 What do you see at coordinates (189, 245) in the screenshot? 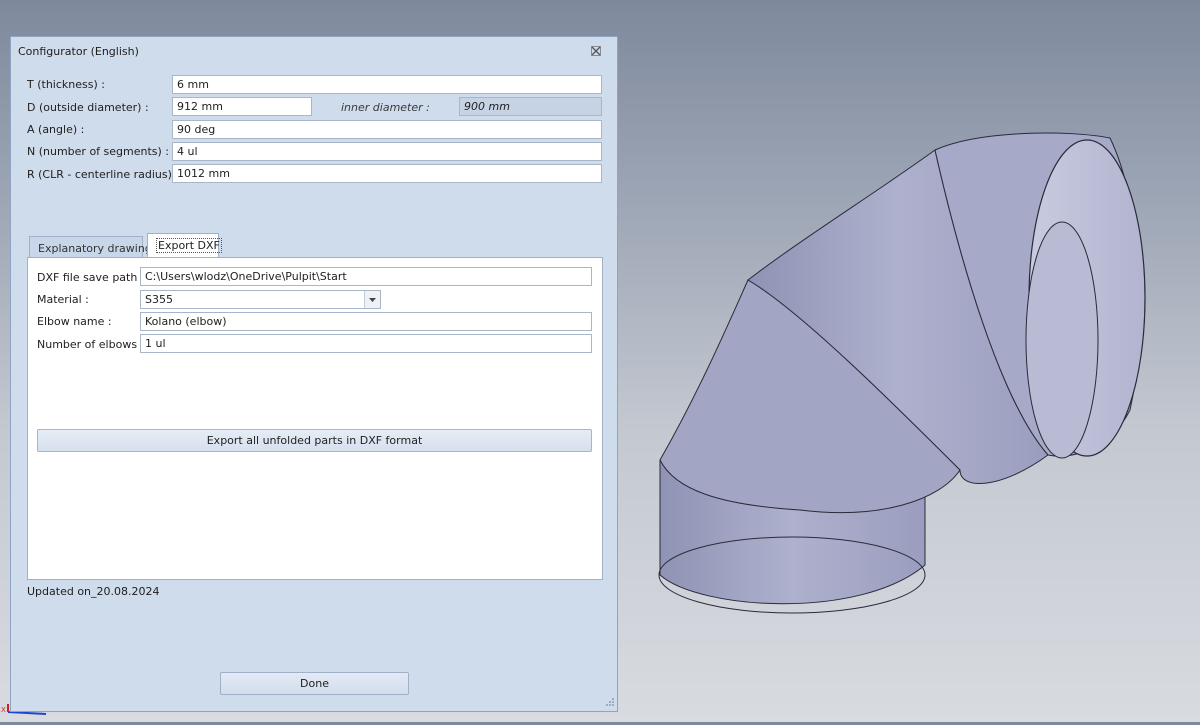
I see `tab-export-dxf-label: Export DXF` at bounding box center [189, 245].